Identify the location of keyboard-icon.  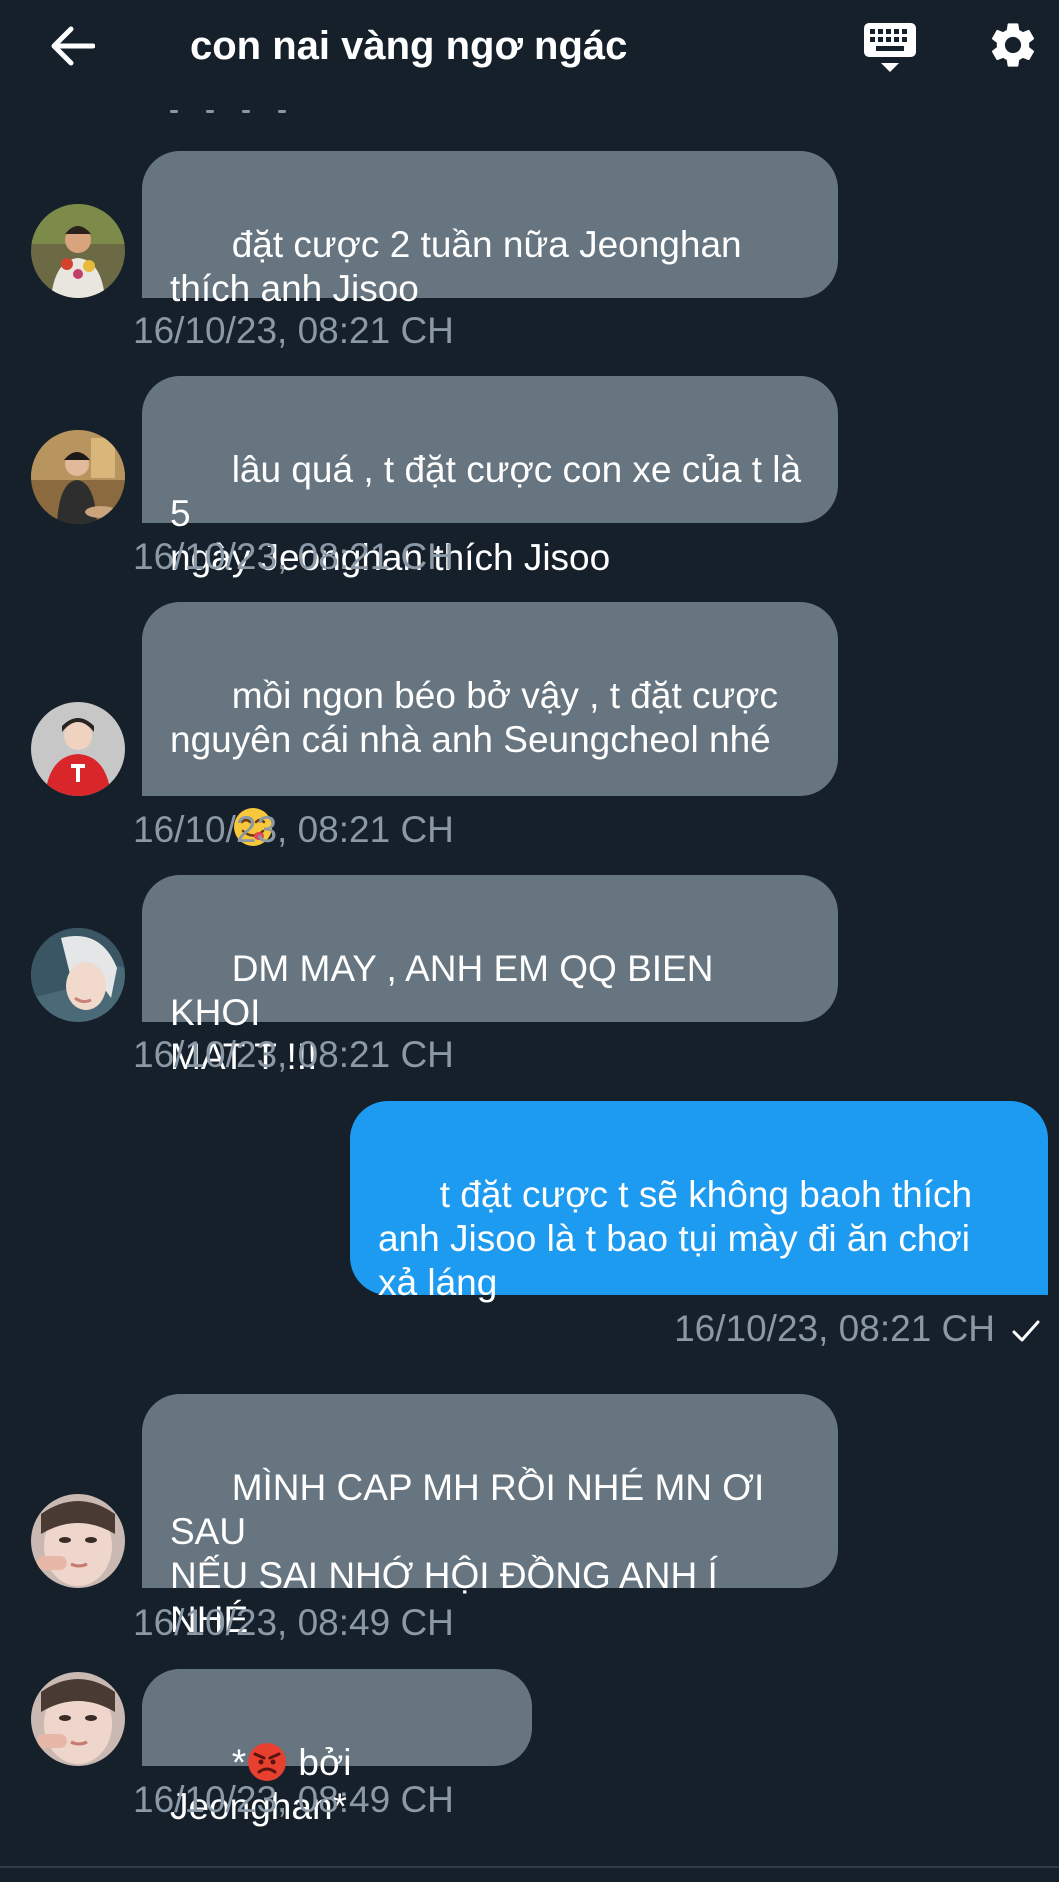
(890, 47).